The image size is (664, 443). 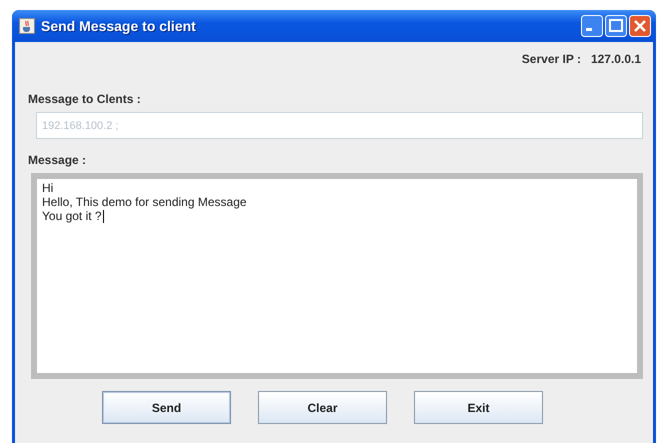 What do you see at coordinates (144, 202) in the screenshot?
I see `message-line: Hello, This demo for sending Message` at bounding box center [144, 202].